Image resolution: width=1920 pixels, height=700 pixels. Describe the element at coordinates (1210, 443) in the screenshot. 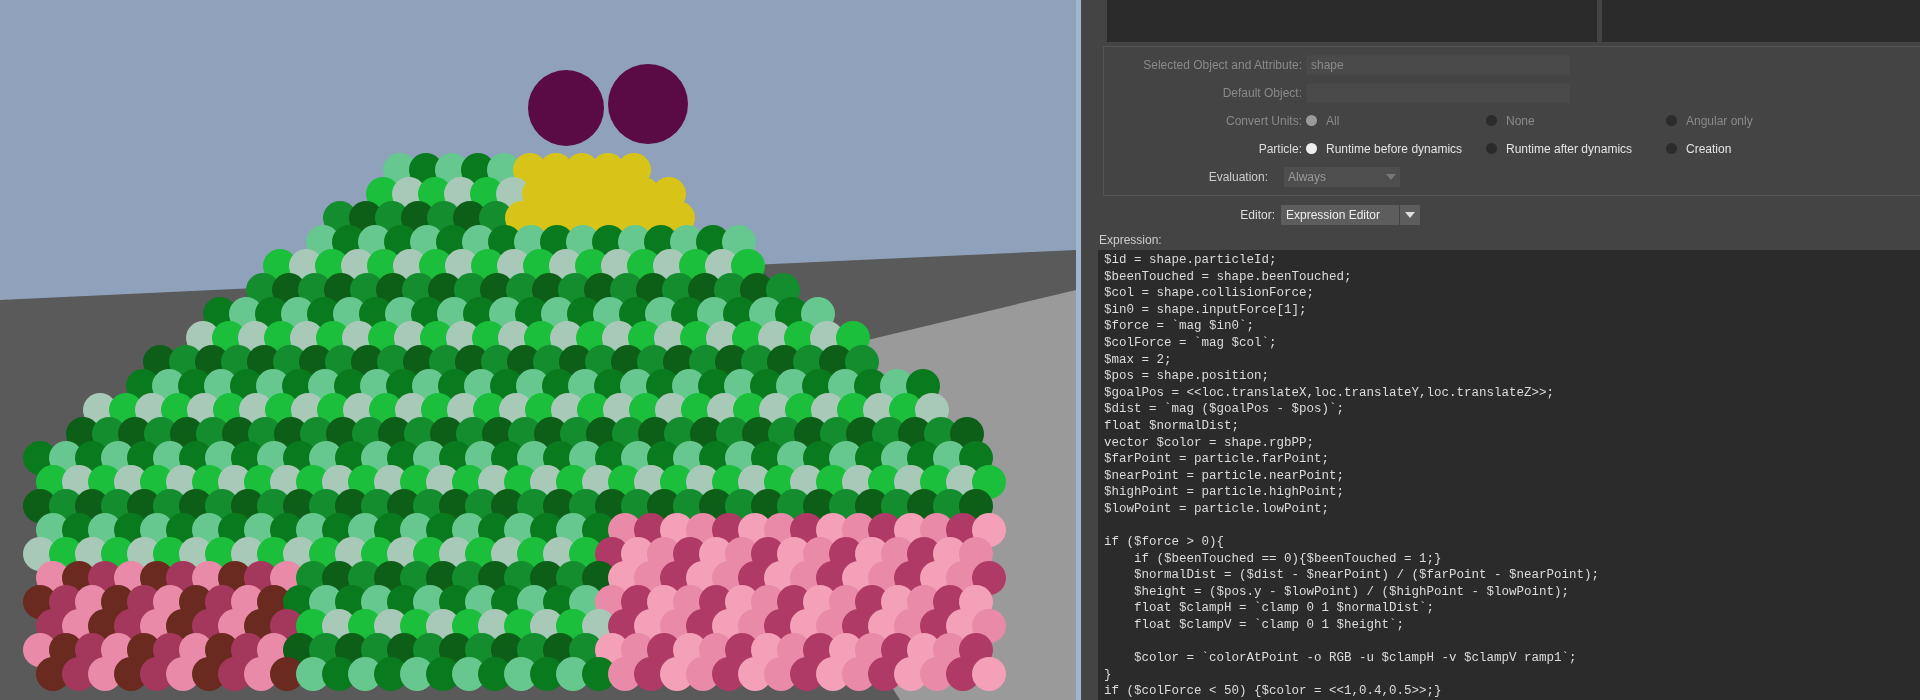

I see `code-line: vector $color = shape.rgbPP;` at that location.